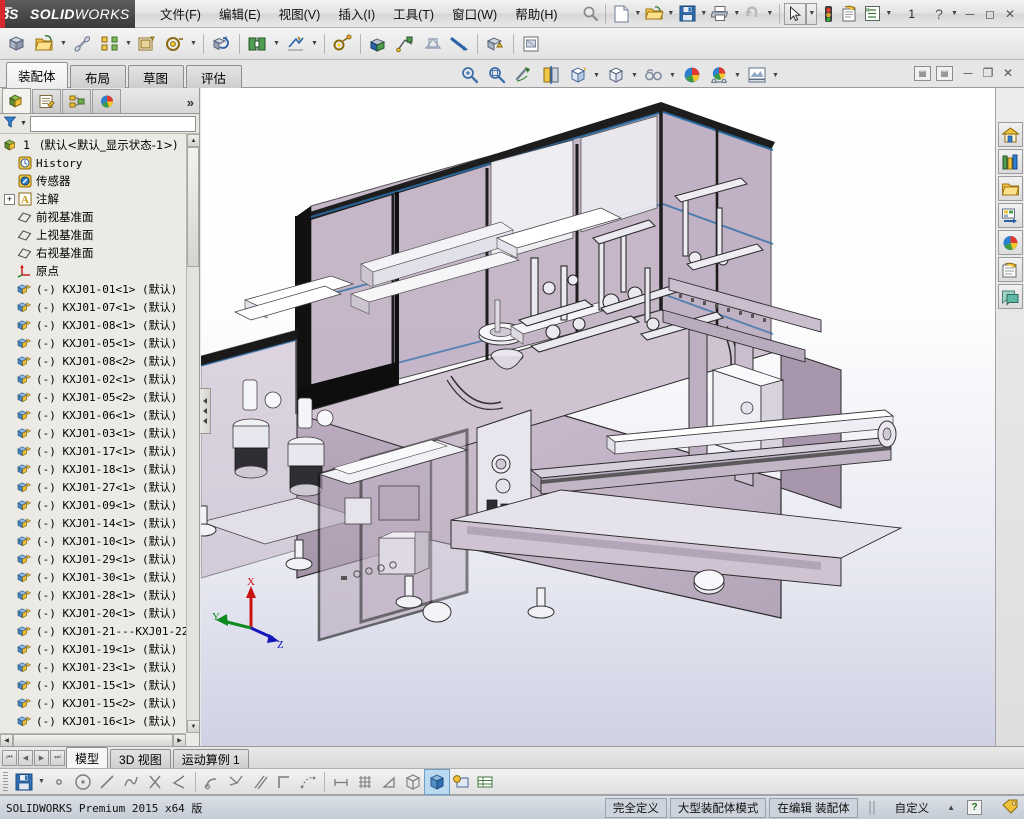 The image size is (1024, 819). What do you see at coordinates (922, 73) in the screenshot?
I see `split-horizontal-icon: ▤` at bounding box center [922, 73].